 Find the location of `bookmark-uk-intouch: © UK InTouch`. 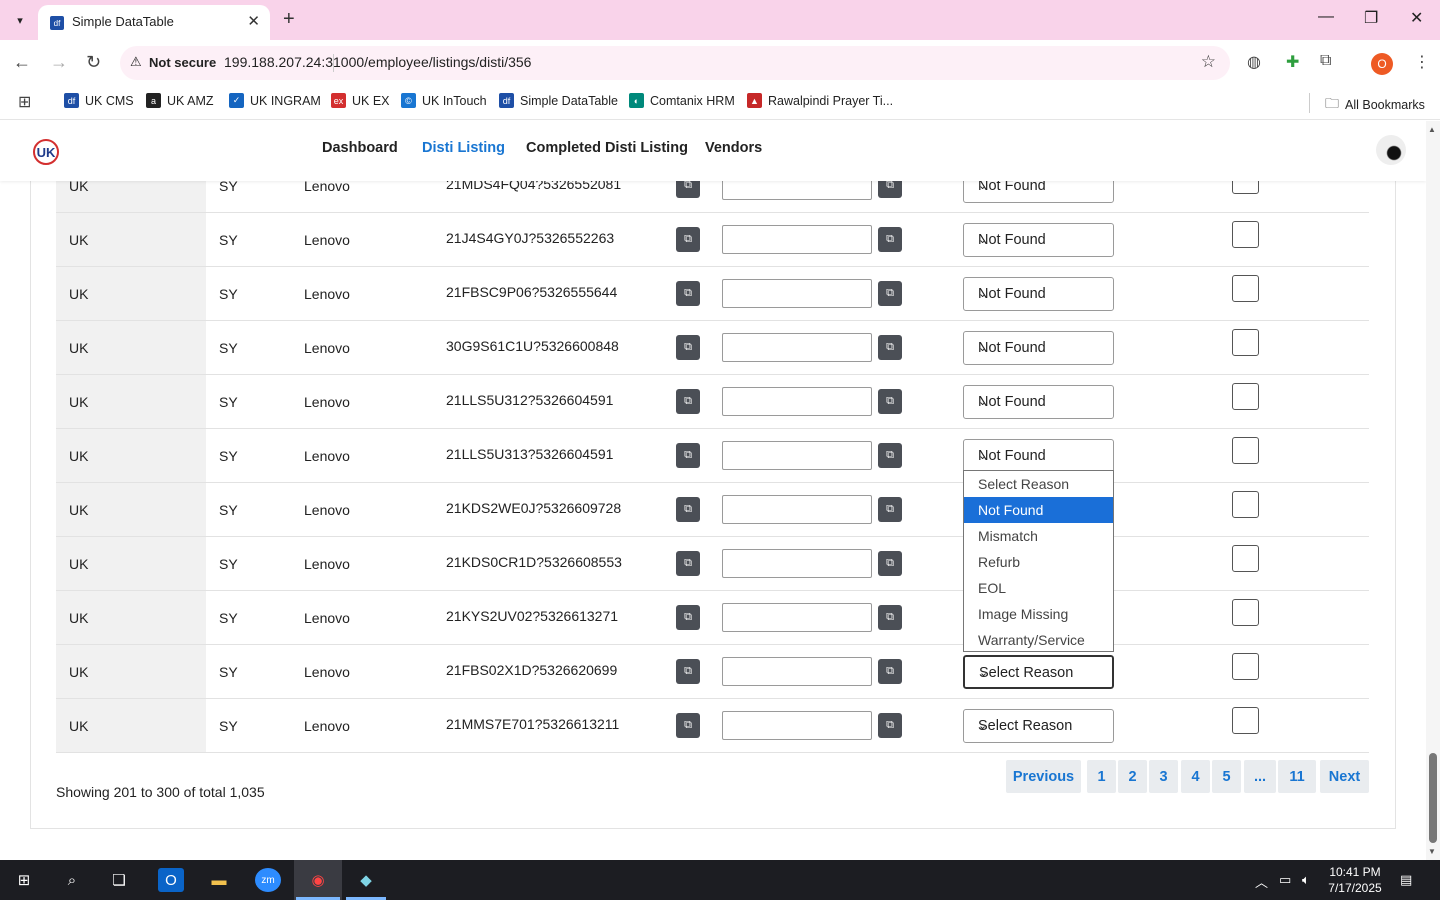

bookmark-uk-intouch: © UK InTouch is located at coordinates (444, 100).